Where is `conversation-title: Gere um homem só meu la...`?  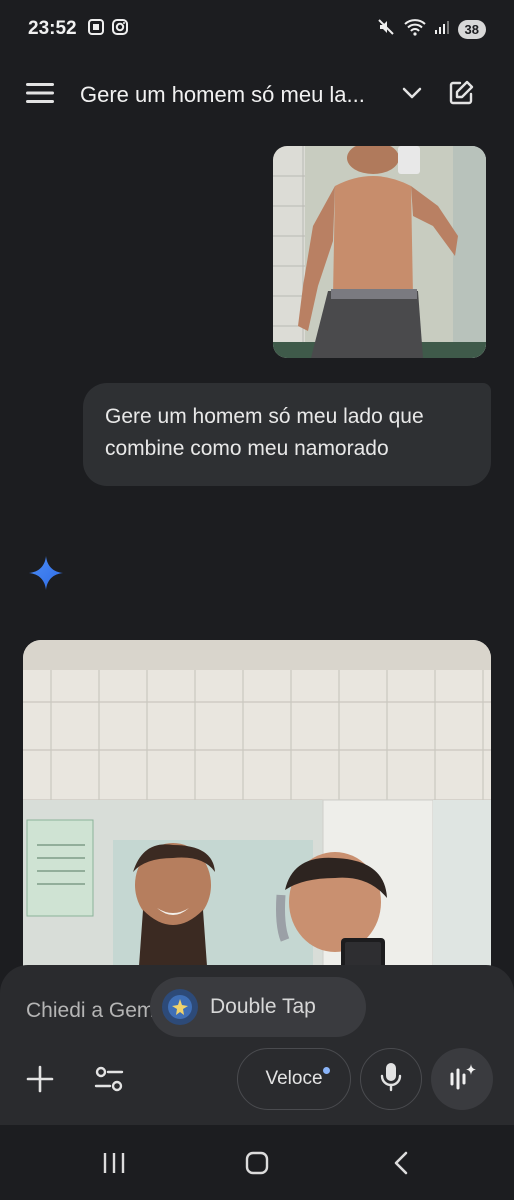
conversation-title: Gere um homem só meu la... is located at coordinates (235, 95).